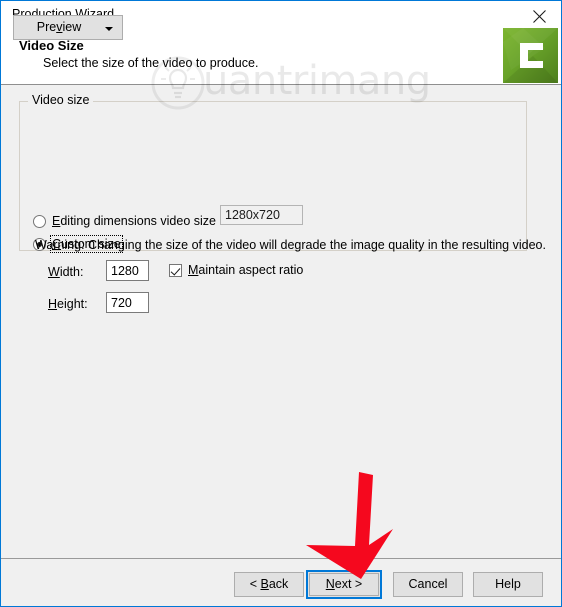 The image size is (562, 607). What do you see at coordinates (127, 302) in the screenshot?
I see `height-input` at bounding box center [127, 302].